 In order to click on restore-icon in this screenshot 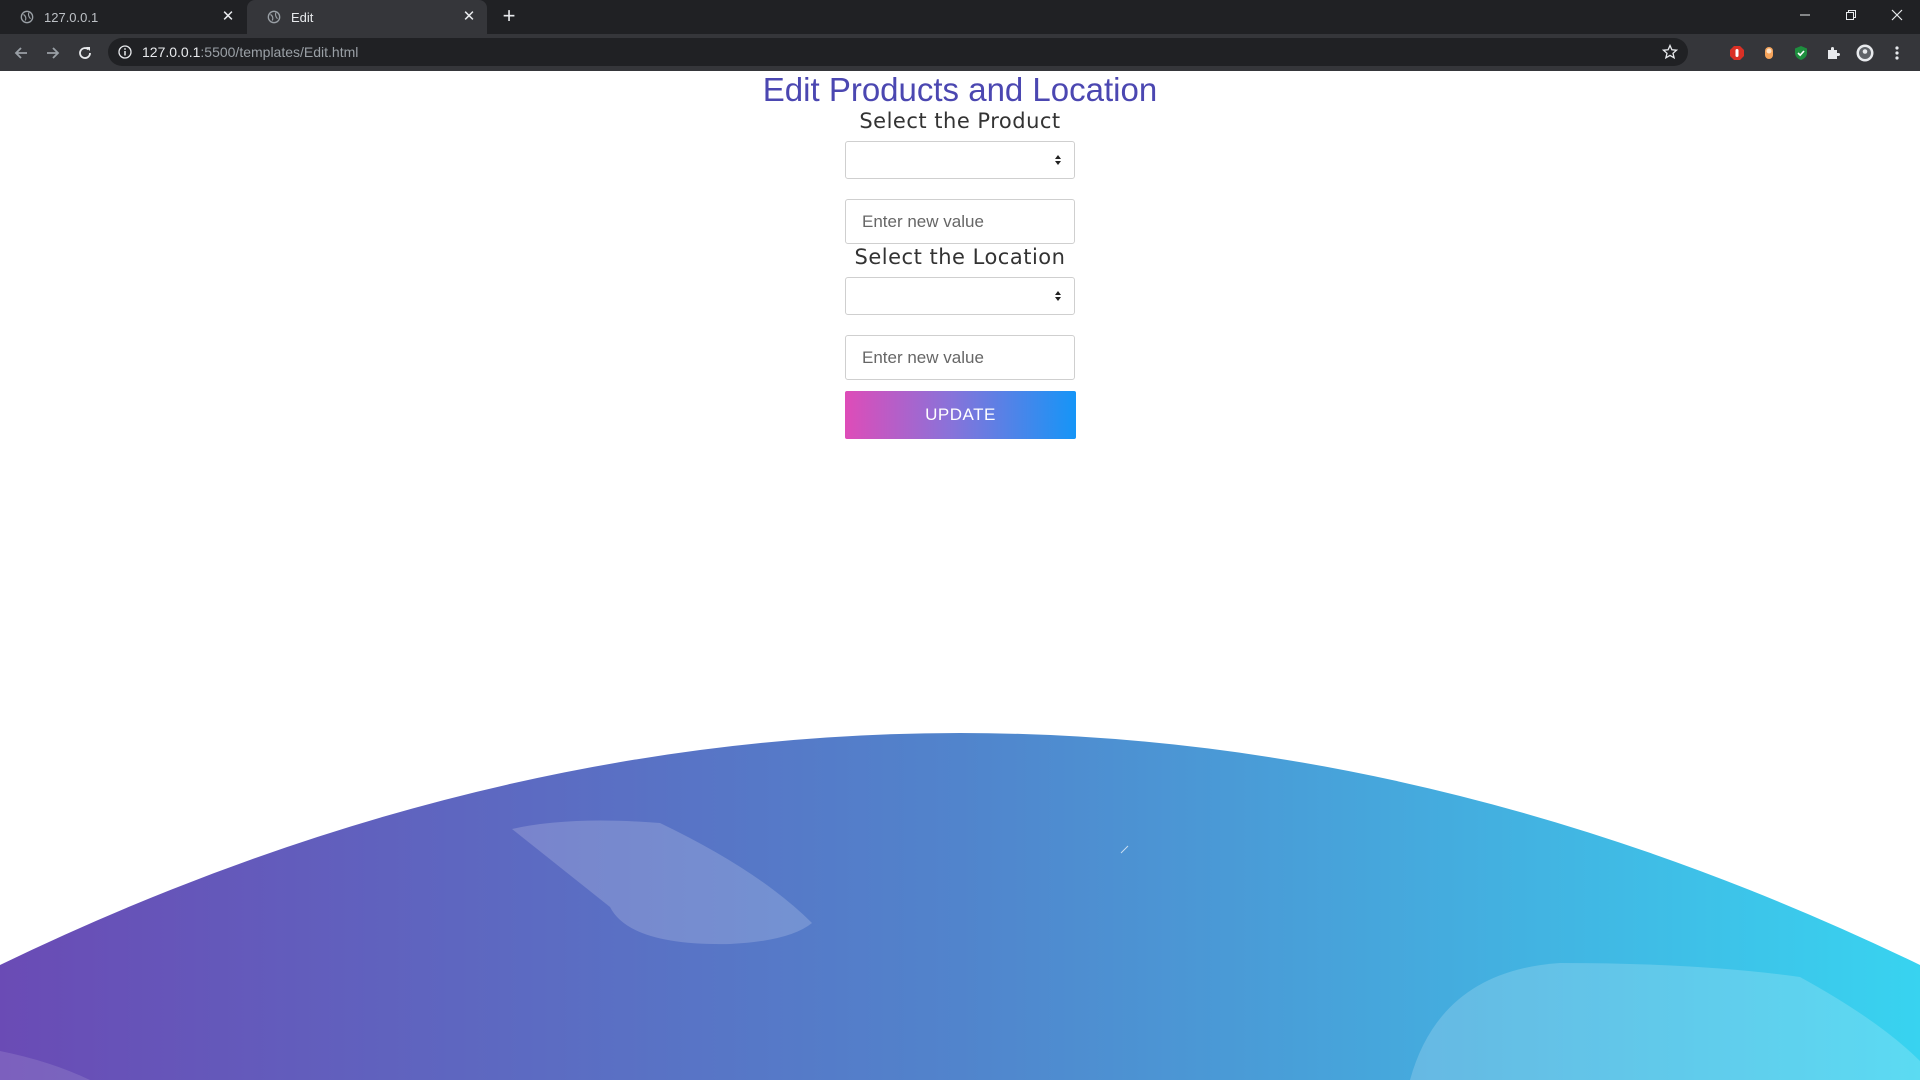, I will do `click(1851, 15)`.